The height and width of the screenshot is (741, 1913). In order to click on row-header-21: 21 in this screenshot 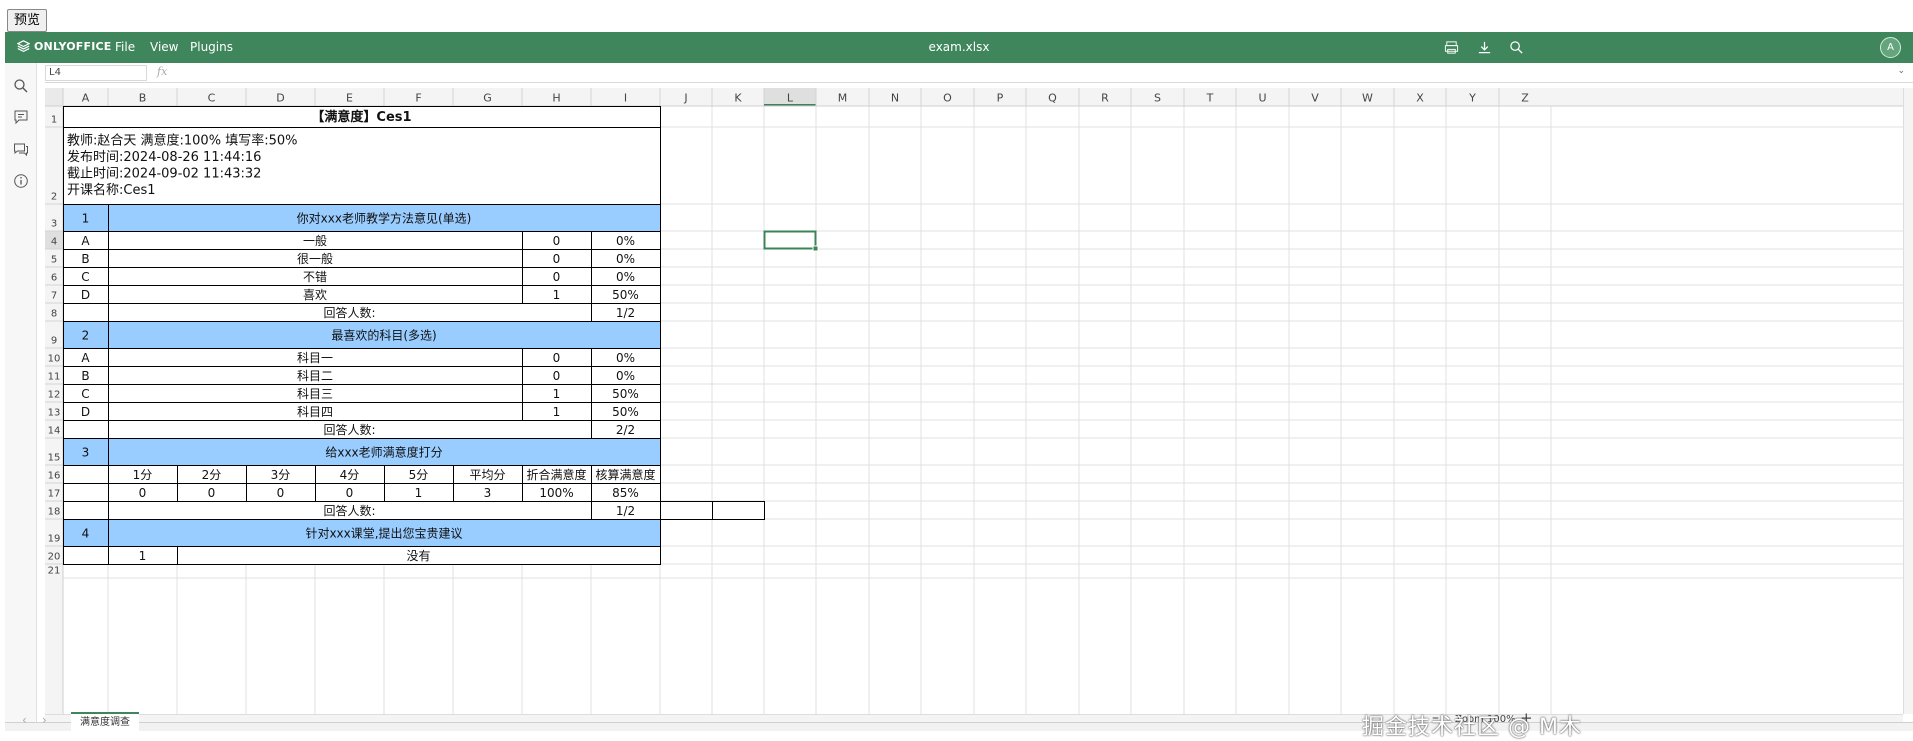, I will do `click(54, 571)`.